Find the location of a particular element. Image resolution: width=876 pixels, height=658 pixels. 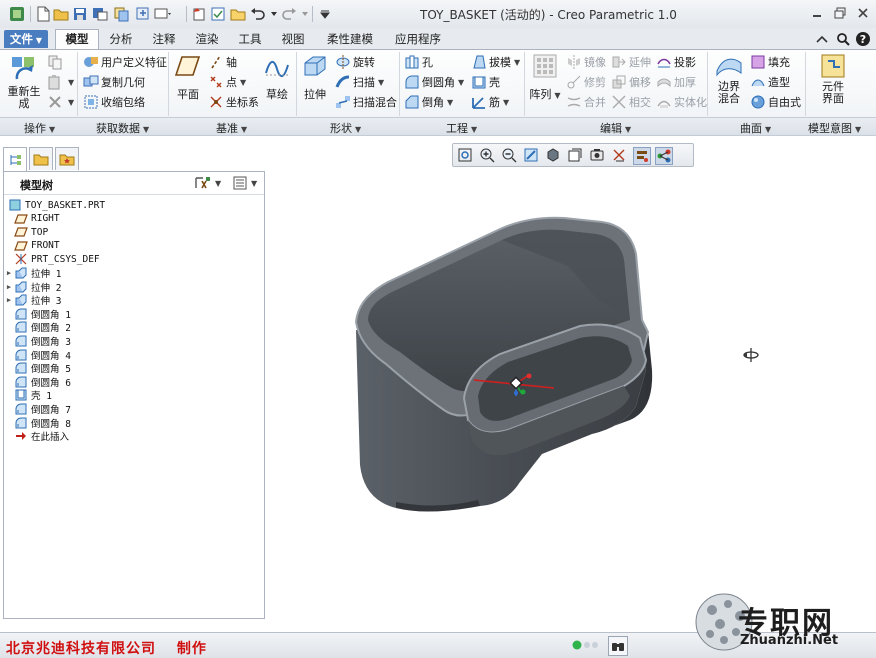

group-editing: 编辑 ▼ is located at coordinates (615, 128).